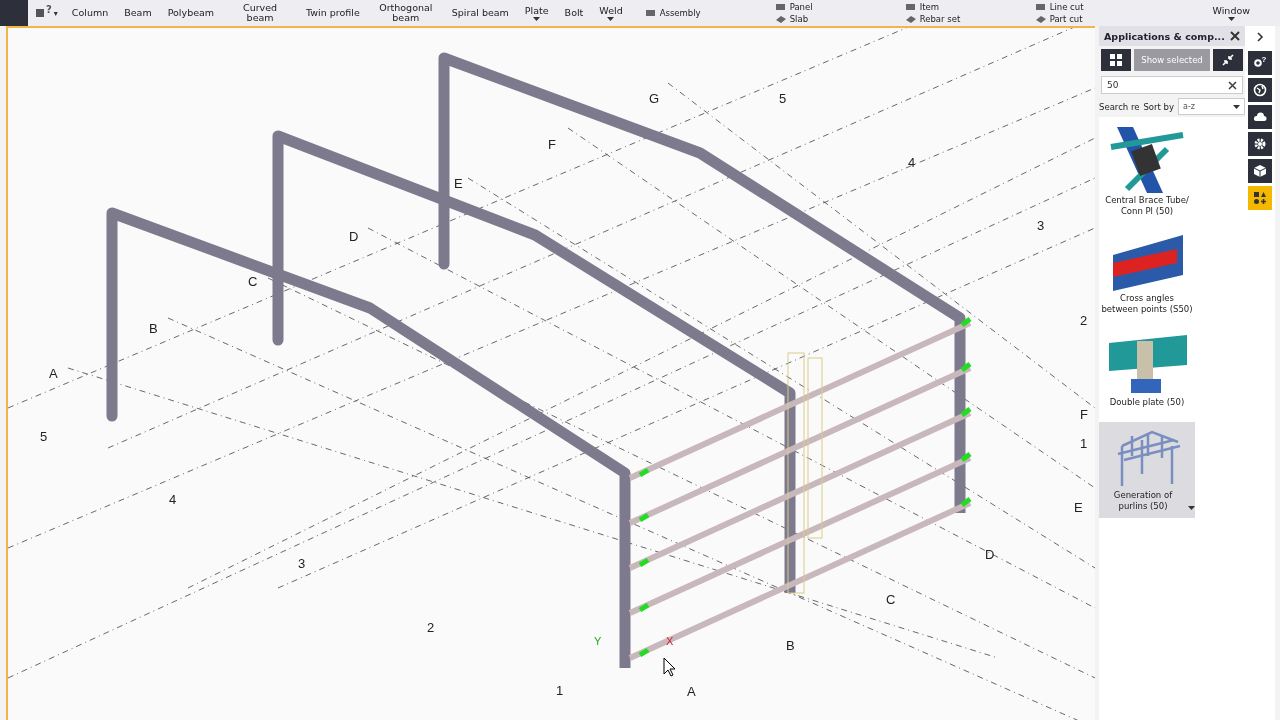  Describe the element at coordinates (960, 19) in the screenshot. I see `toolbar-button: Rebar set` at that location.